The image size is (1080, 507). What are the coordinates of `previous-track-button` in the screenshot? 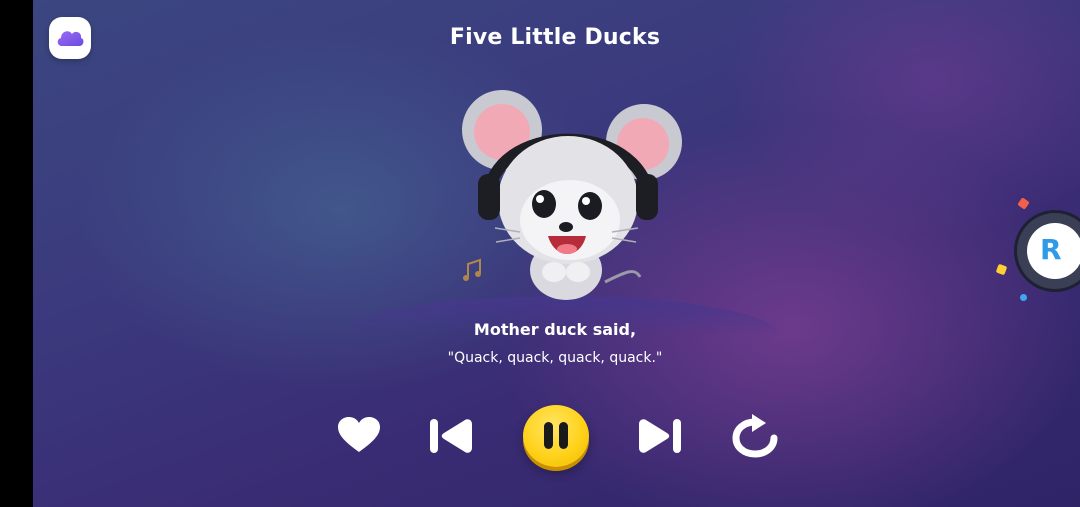 It's located at (452, 436).